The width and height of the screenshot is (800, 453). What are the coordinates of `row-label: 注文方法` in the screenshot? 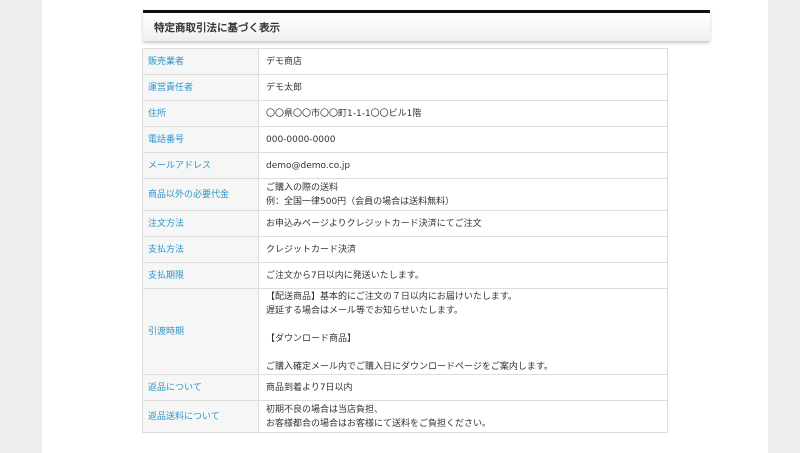 It's located at (200, 223).